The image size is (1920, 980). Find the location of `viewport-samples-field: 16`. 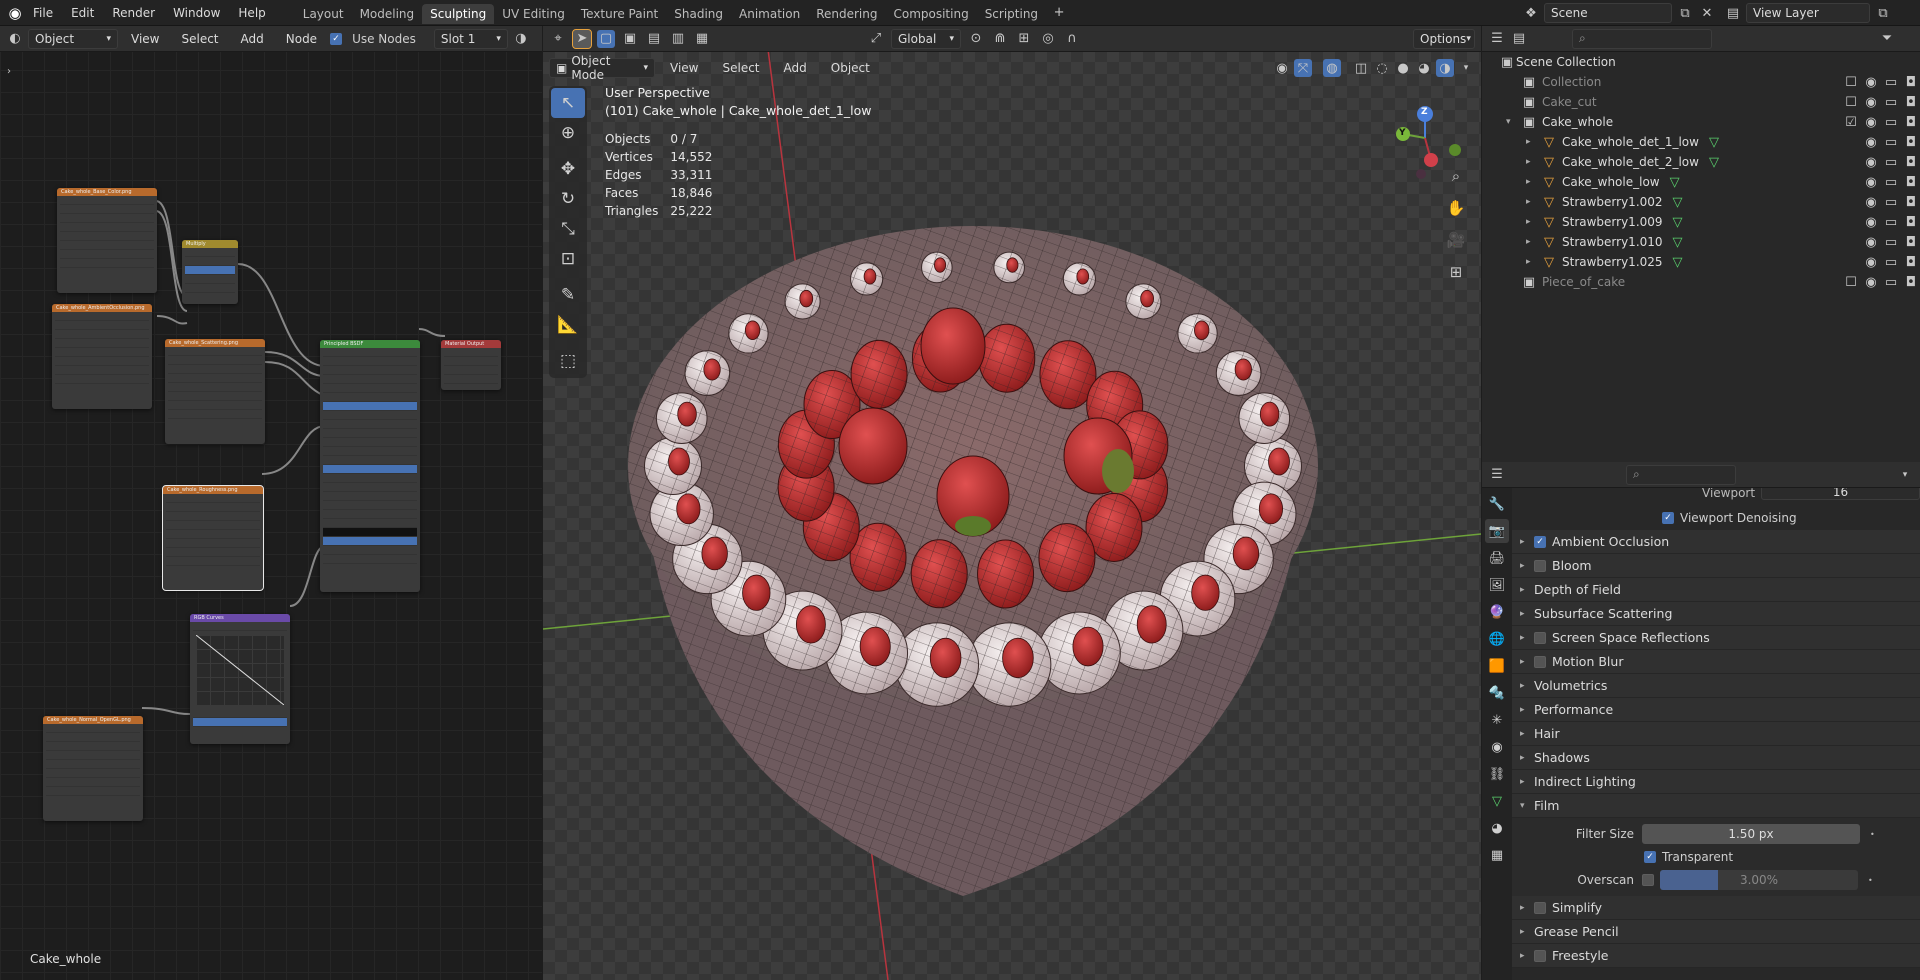

viewport-samples-field: 16 is located at coordinates (1840, 494).